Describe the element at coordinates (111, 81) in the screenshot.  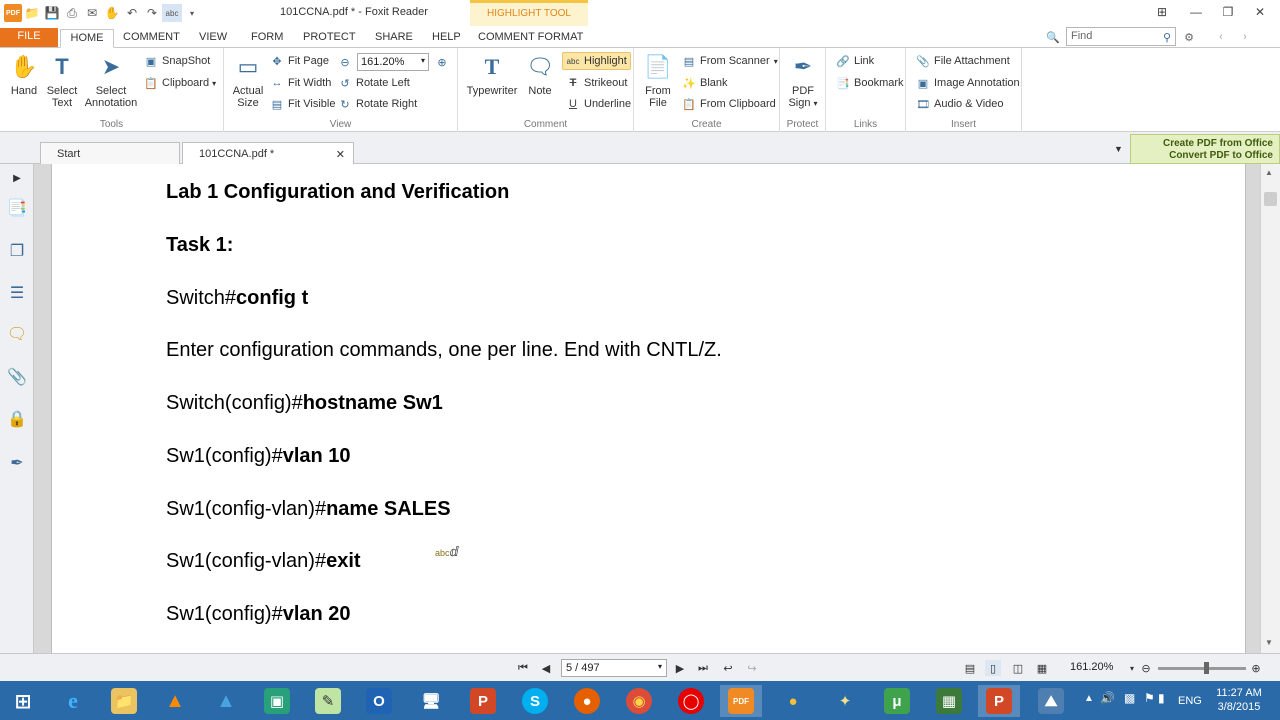
I see `select-annotation-button: ➤ Select Annotation` at that location.